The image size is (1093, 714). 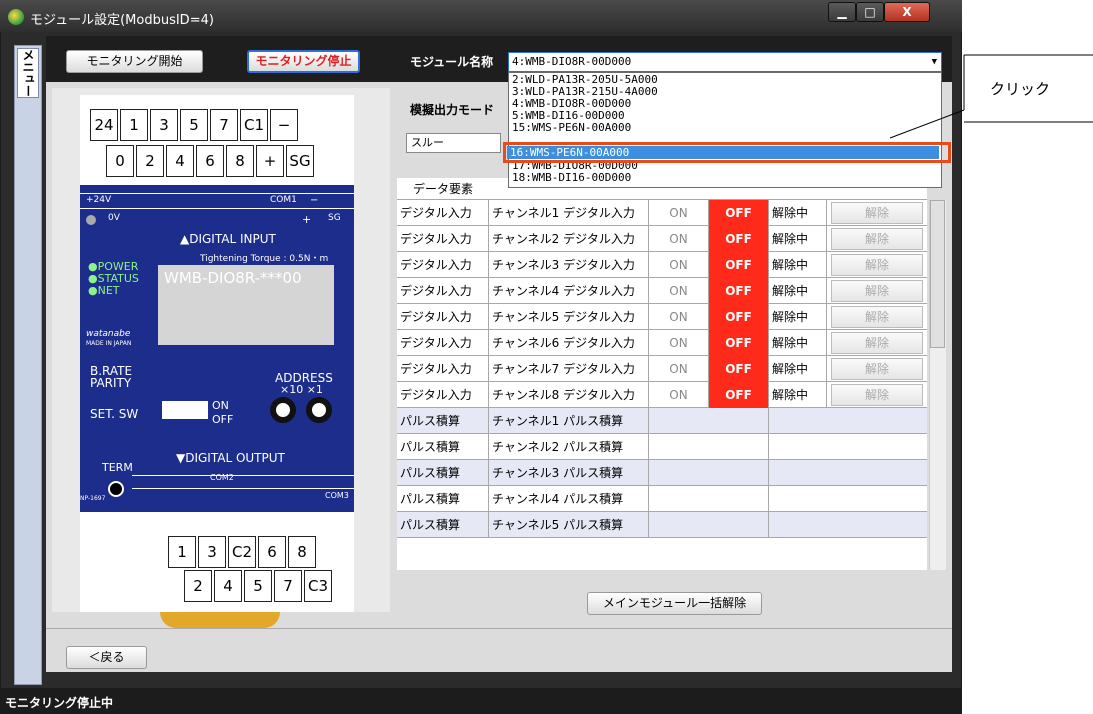 What do you see at coordinates (569, 291) in the screenshot?
I see `row-name: チャンネル4 デジタル入力` at bounding box center [569, 291].